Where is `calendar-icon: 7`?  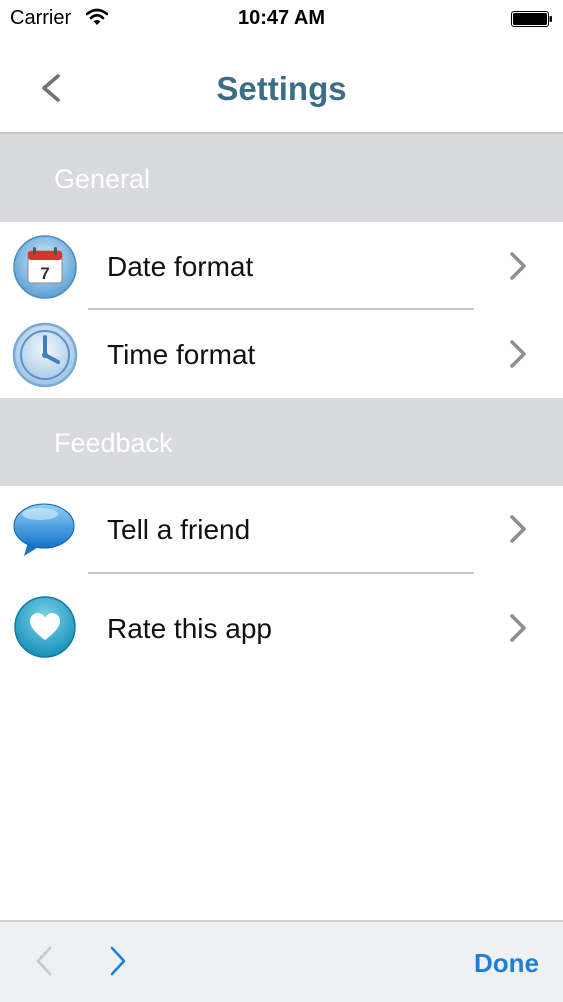
calendar-icon: 7 is located at coordinates (45, 267).